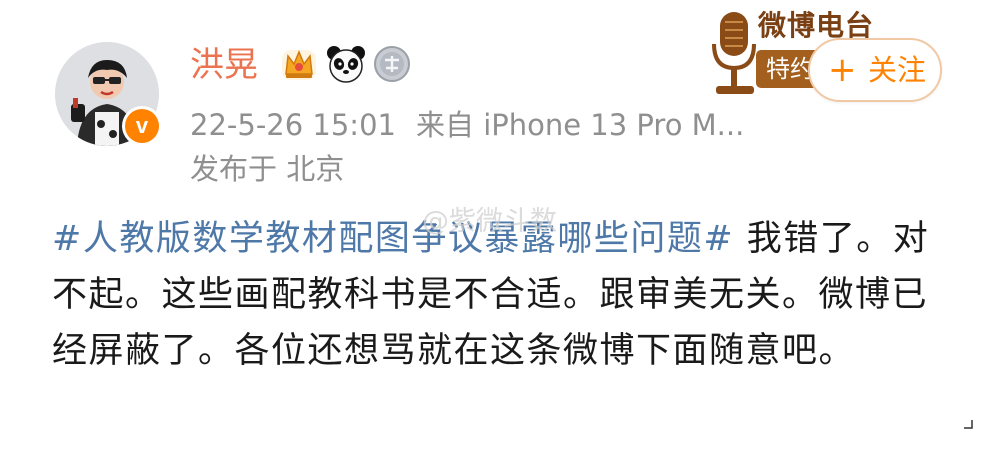 The width and height of the screenshot is (986, 455). I want to click on verified-mark: v, so click(142, 126).